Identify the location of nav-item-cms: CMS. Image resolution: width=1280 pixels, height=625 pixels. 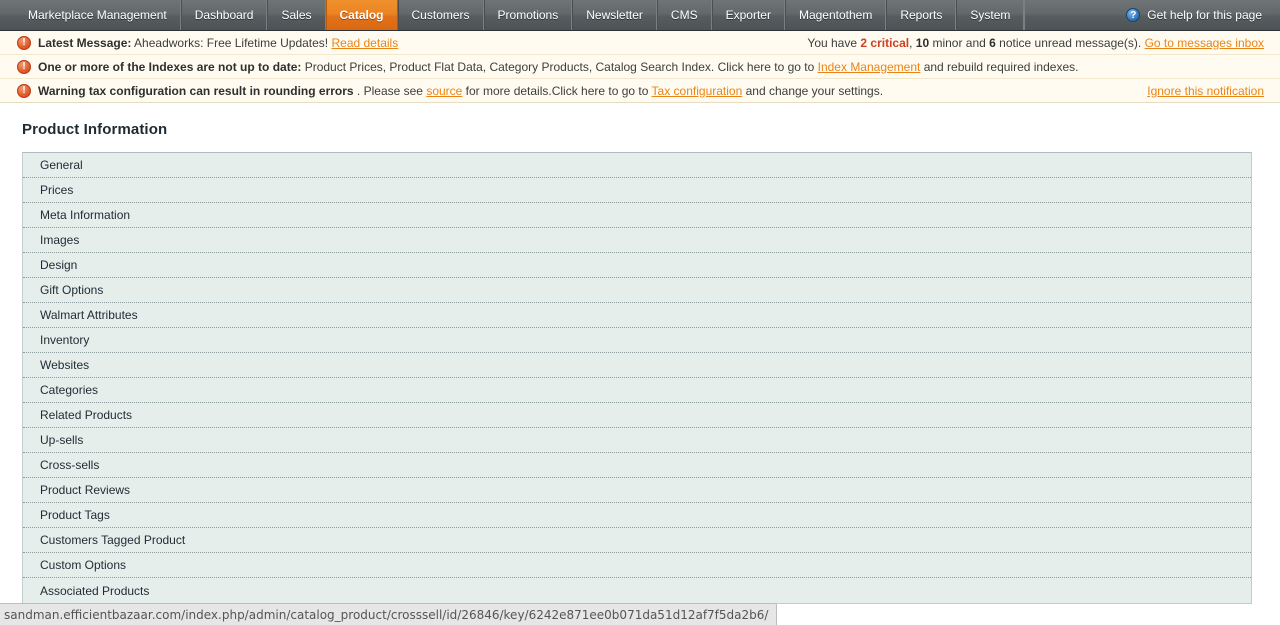
(684, 15).